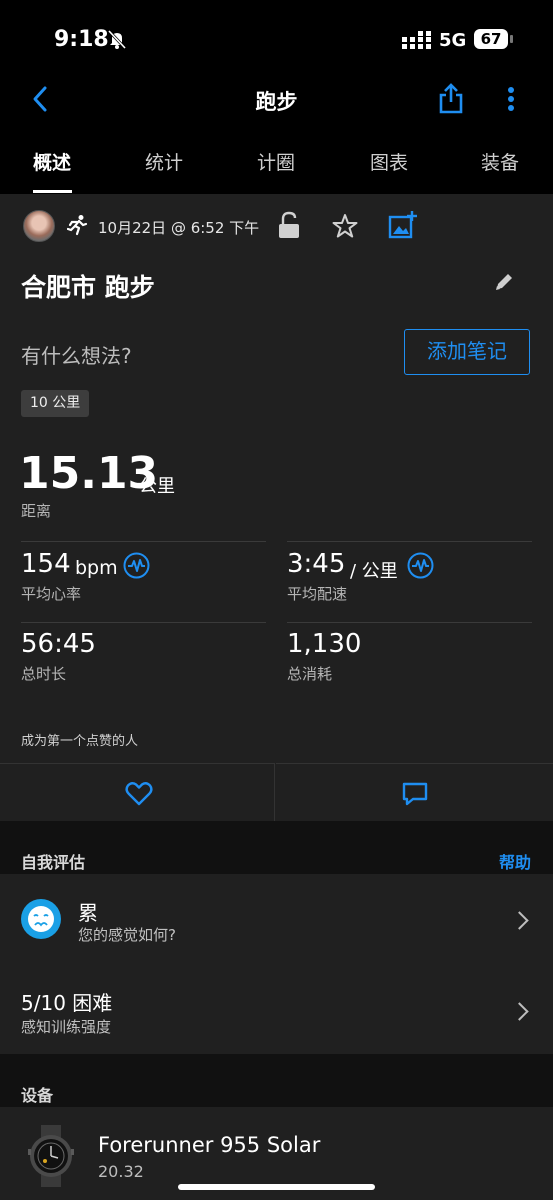  I want to click on more-options-icon, so click(511, 100).